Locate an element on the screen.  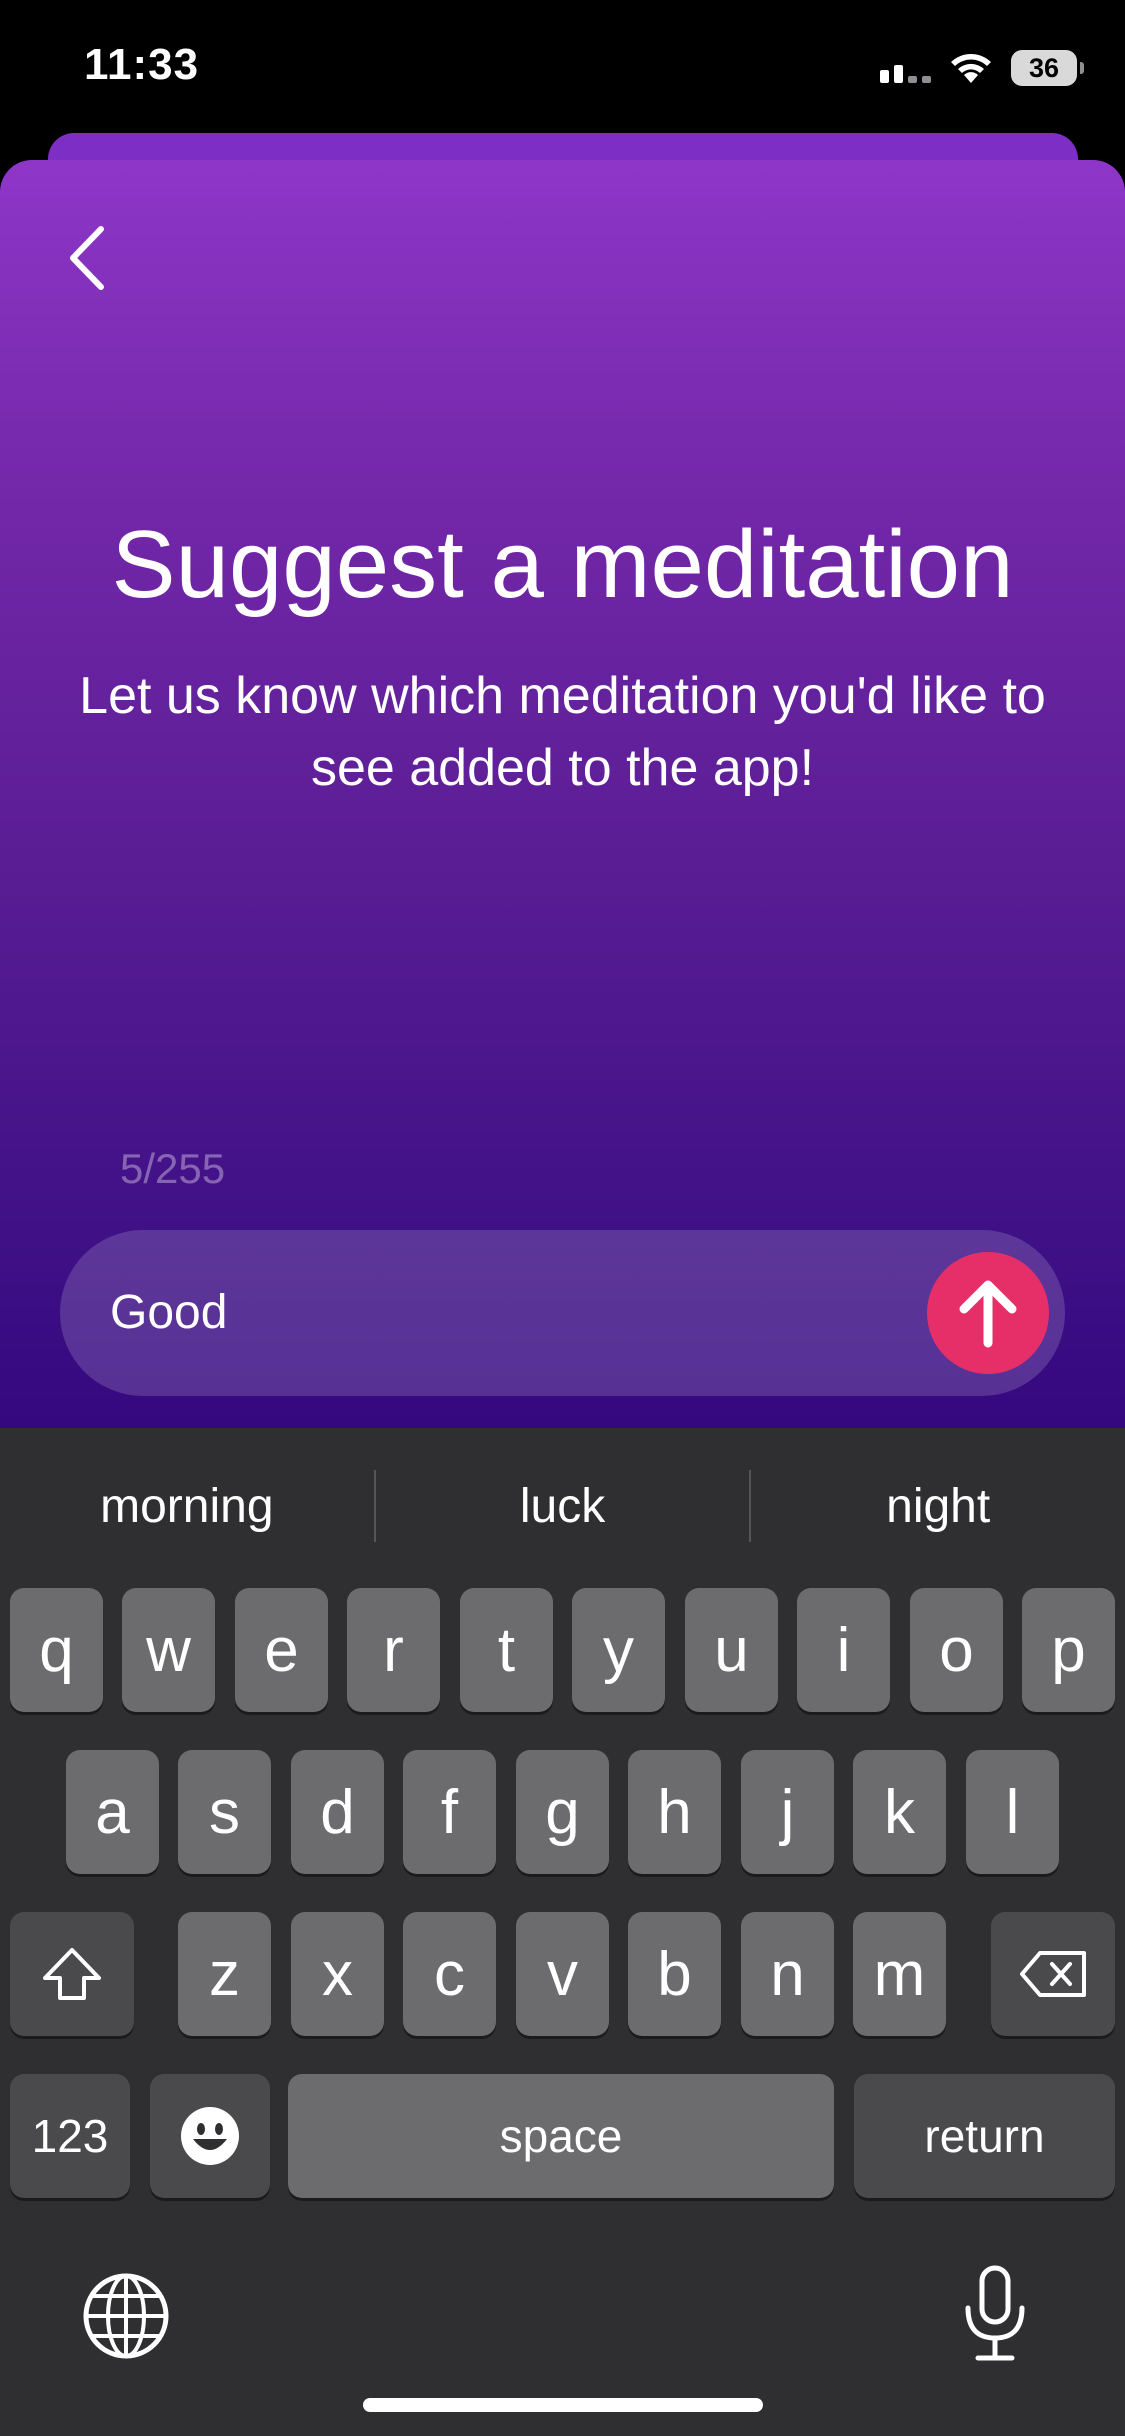
suggestion-luck: luck is located at coordinates (563, 1506).